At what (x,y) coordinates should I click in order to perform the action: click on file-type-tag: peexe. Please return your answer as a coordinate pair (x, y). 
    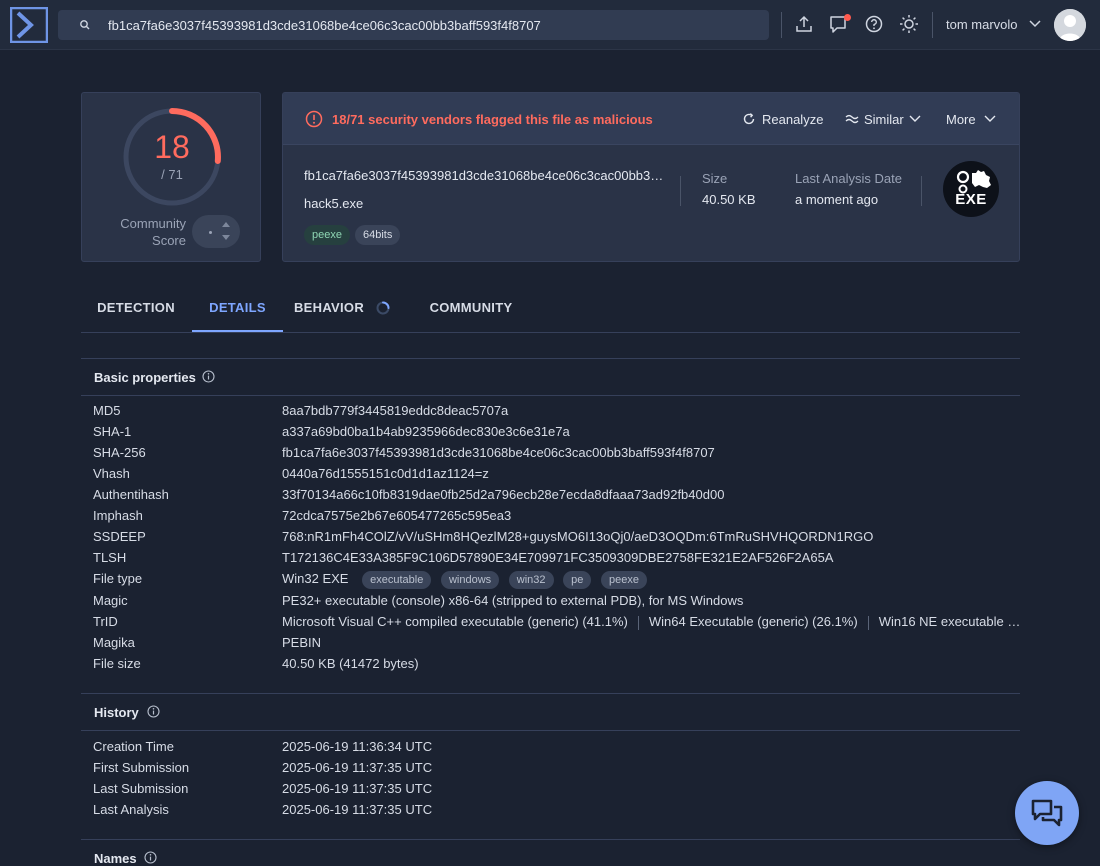
    Looking at the image, I should click on (624, 580).